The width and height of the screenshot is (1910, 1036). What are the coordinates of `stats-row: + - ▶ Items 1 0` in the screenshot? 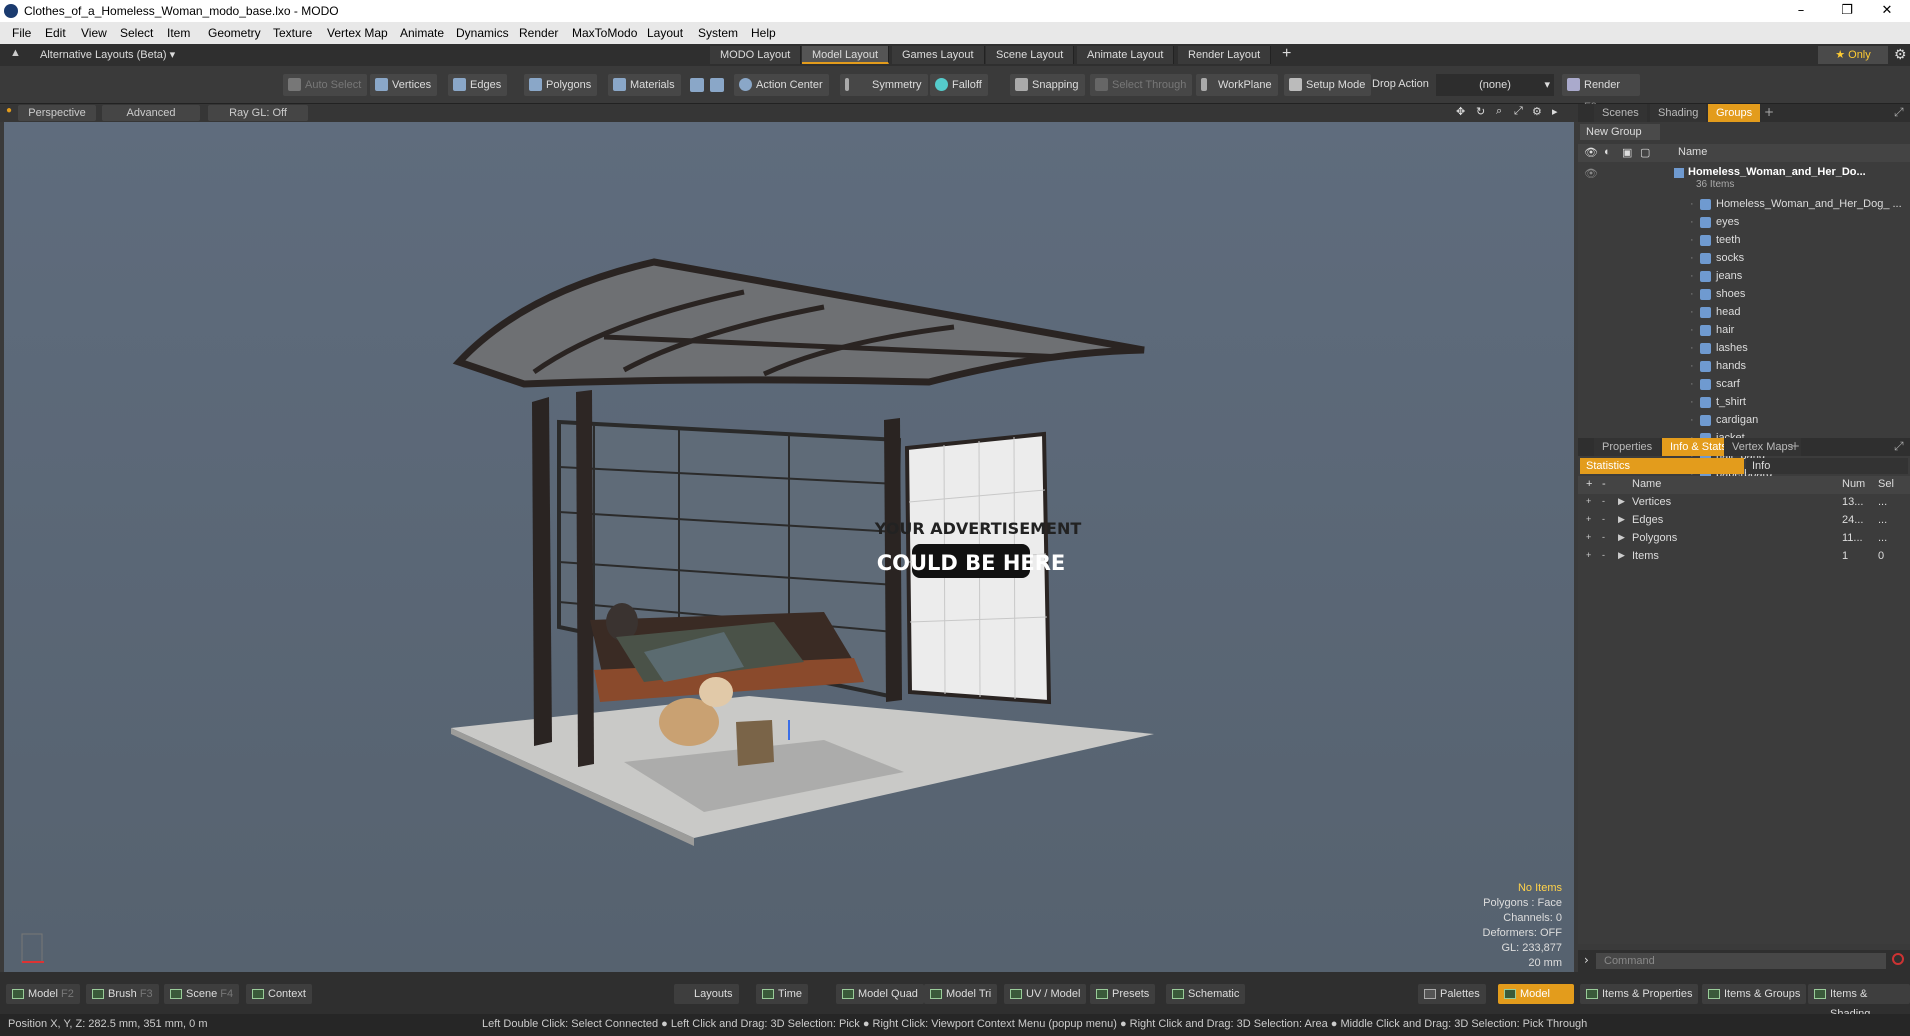 It's located at (1744, 557).